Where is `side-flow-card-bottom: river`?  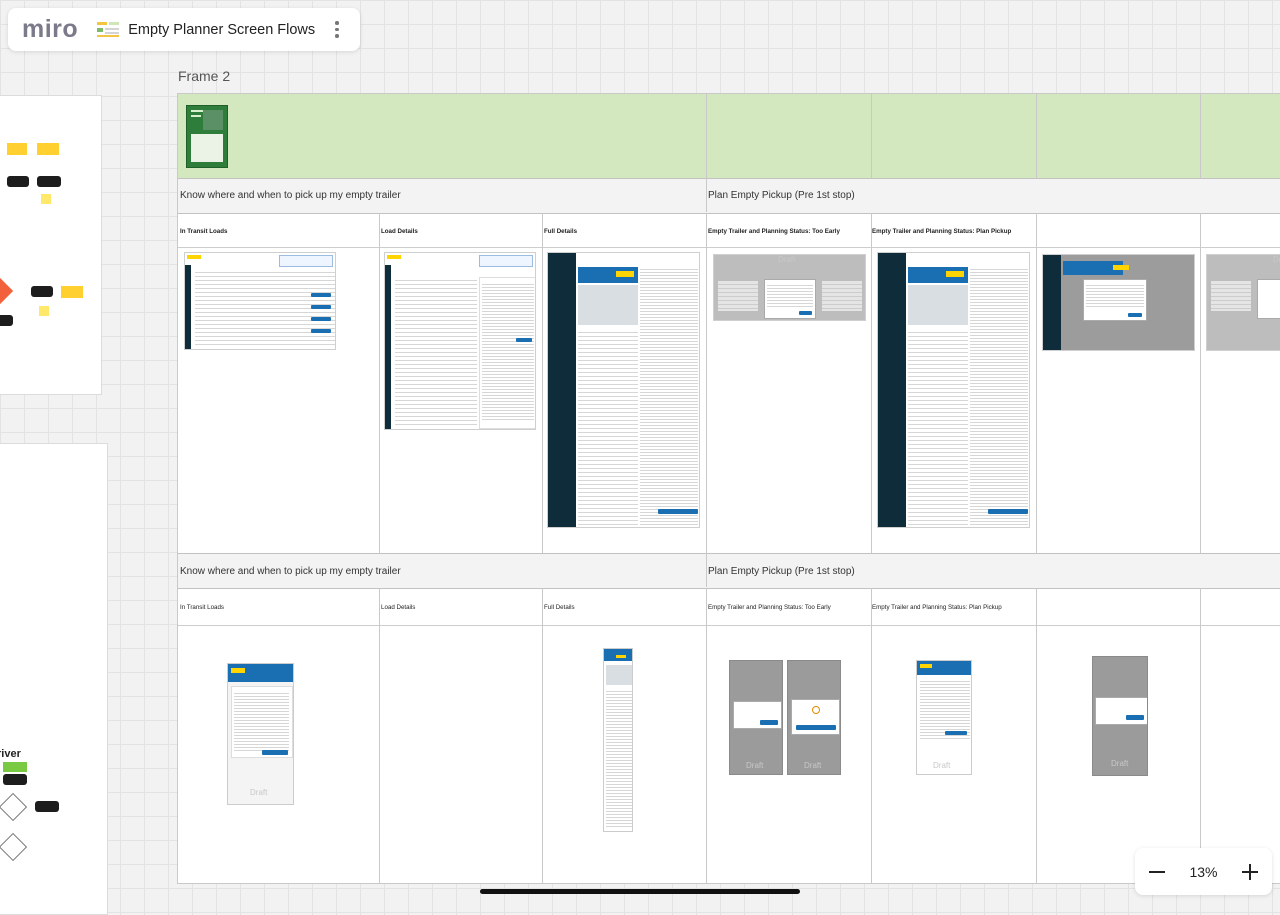
side-flow-card-bottom: river is located at coordinates (54, 679).